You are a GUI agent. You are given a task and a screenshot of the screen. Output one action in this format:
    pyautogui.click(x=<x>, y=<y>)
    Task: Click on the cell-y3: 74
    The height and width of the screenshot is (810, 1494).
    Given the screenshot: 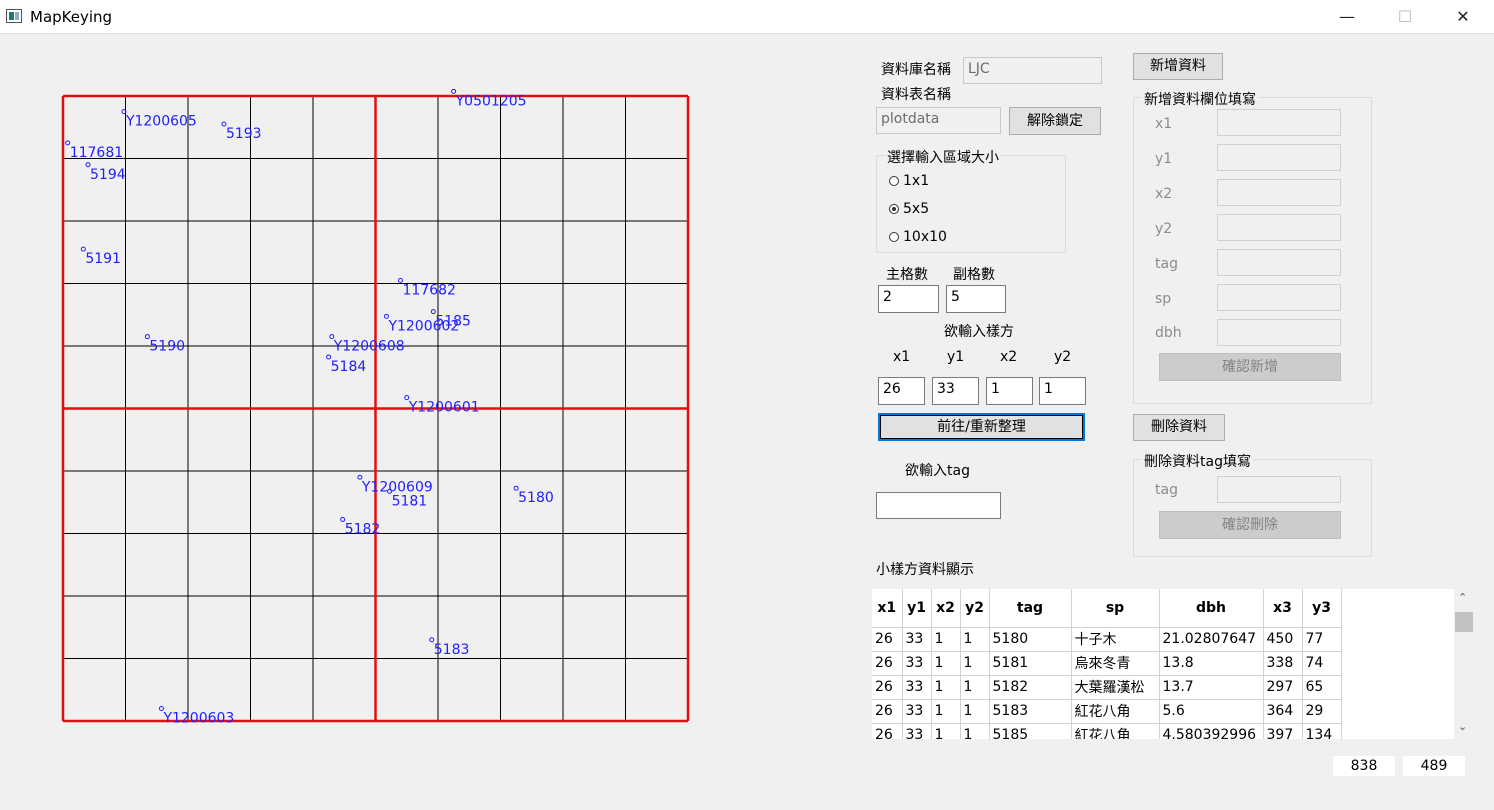 What is the action you would take?
    pyautogui.click(x=1322, y=663)
    